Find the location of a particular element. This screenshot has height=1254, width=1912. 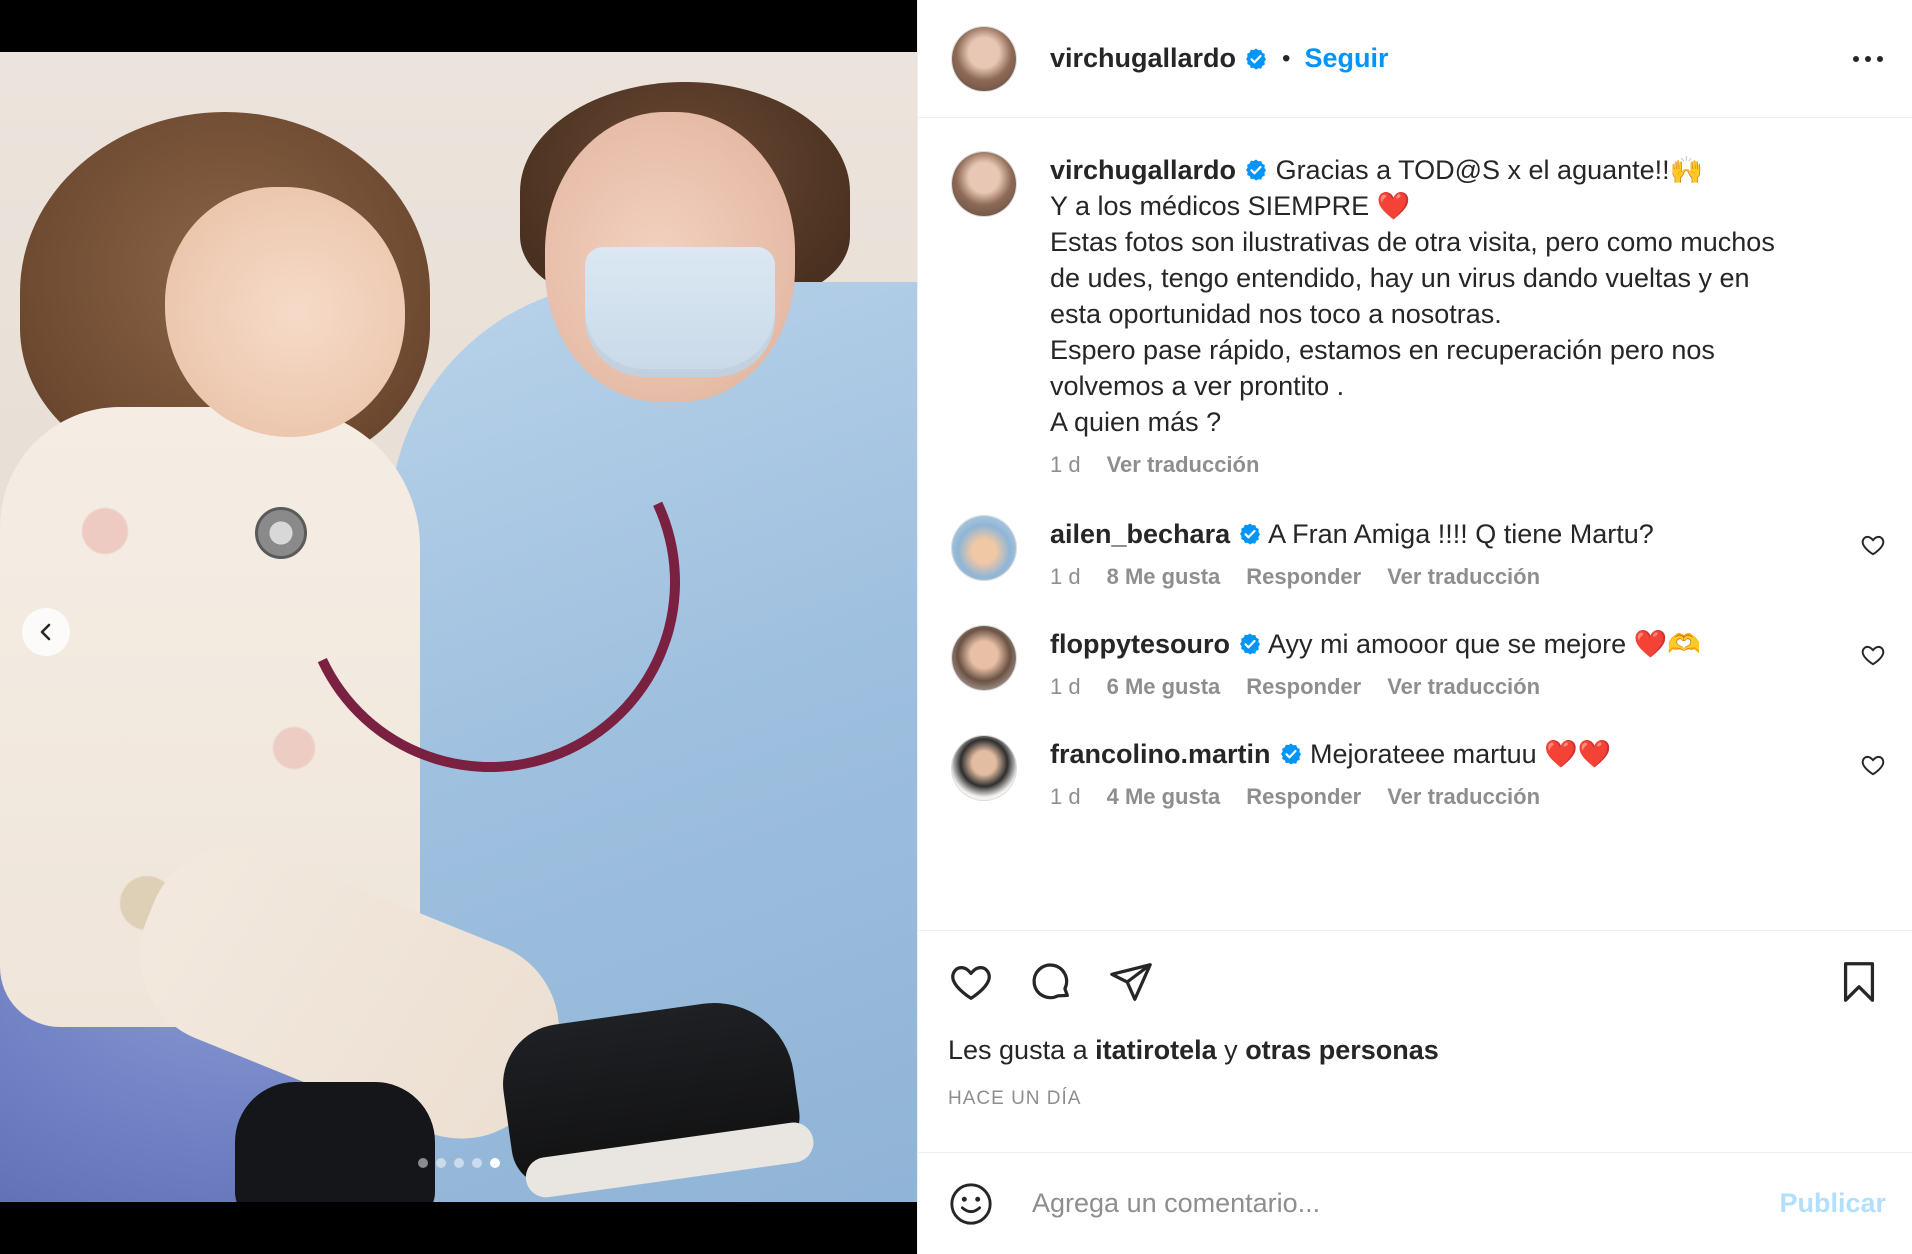

carousel-indicator is located at coordinates (458, 1163).